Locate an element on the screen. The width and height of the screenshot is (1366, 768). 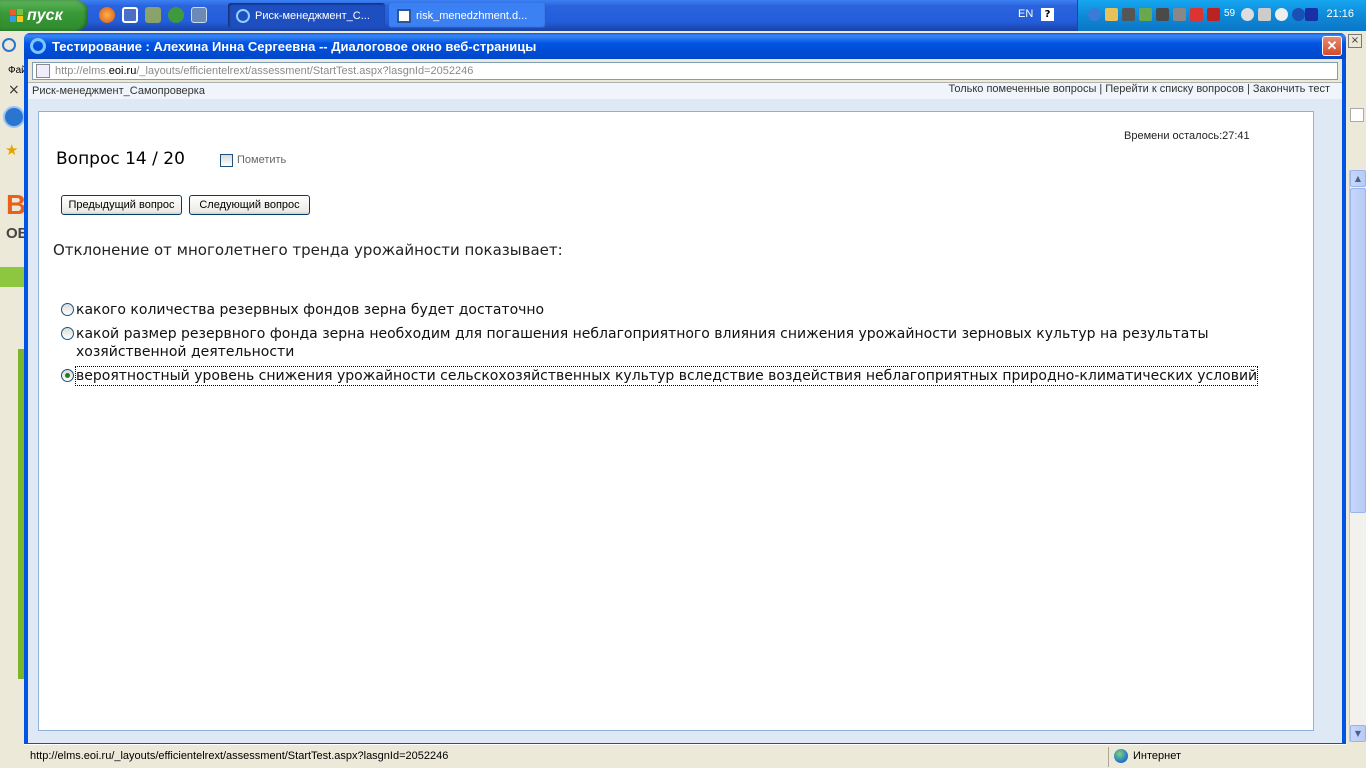
address-prefix: http://elms. is located at coordinates (82, 71).